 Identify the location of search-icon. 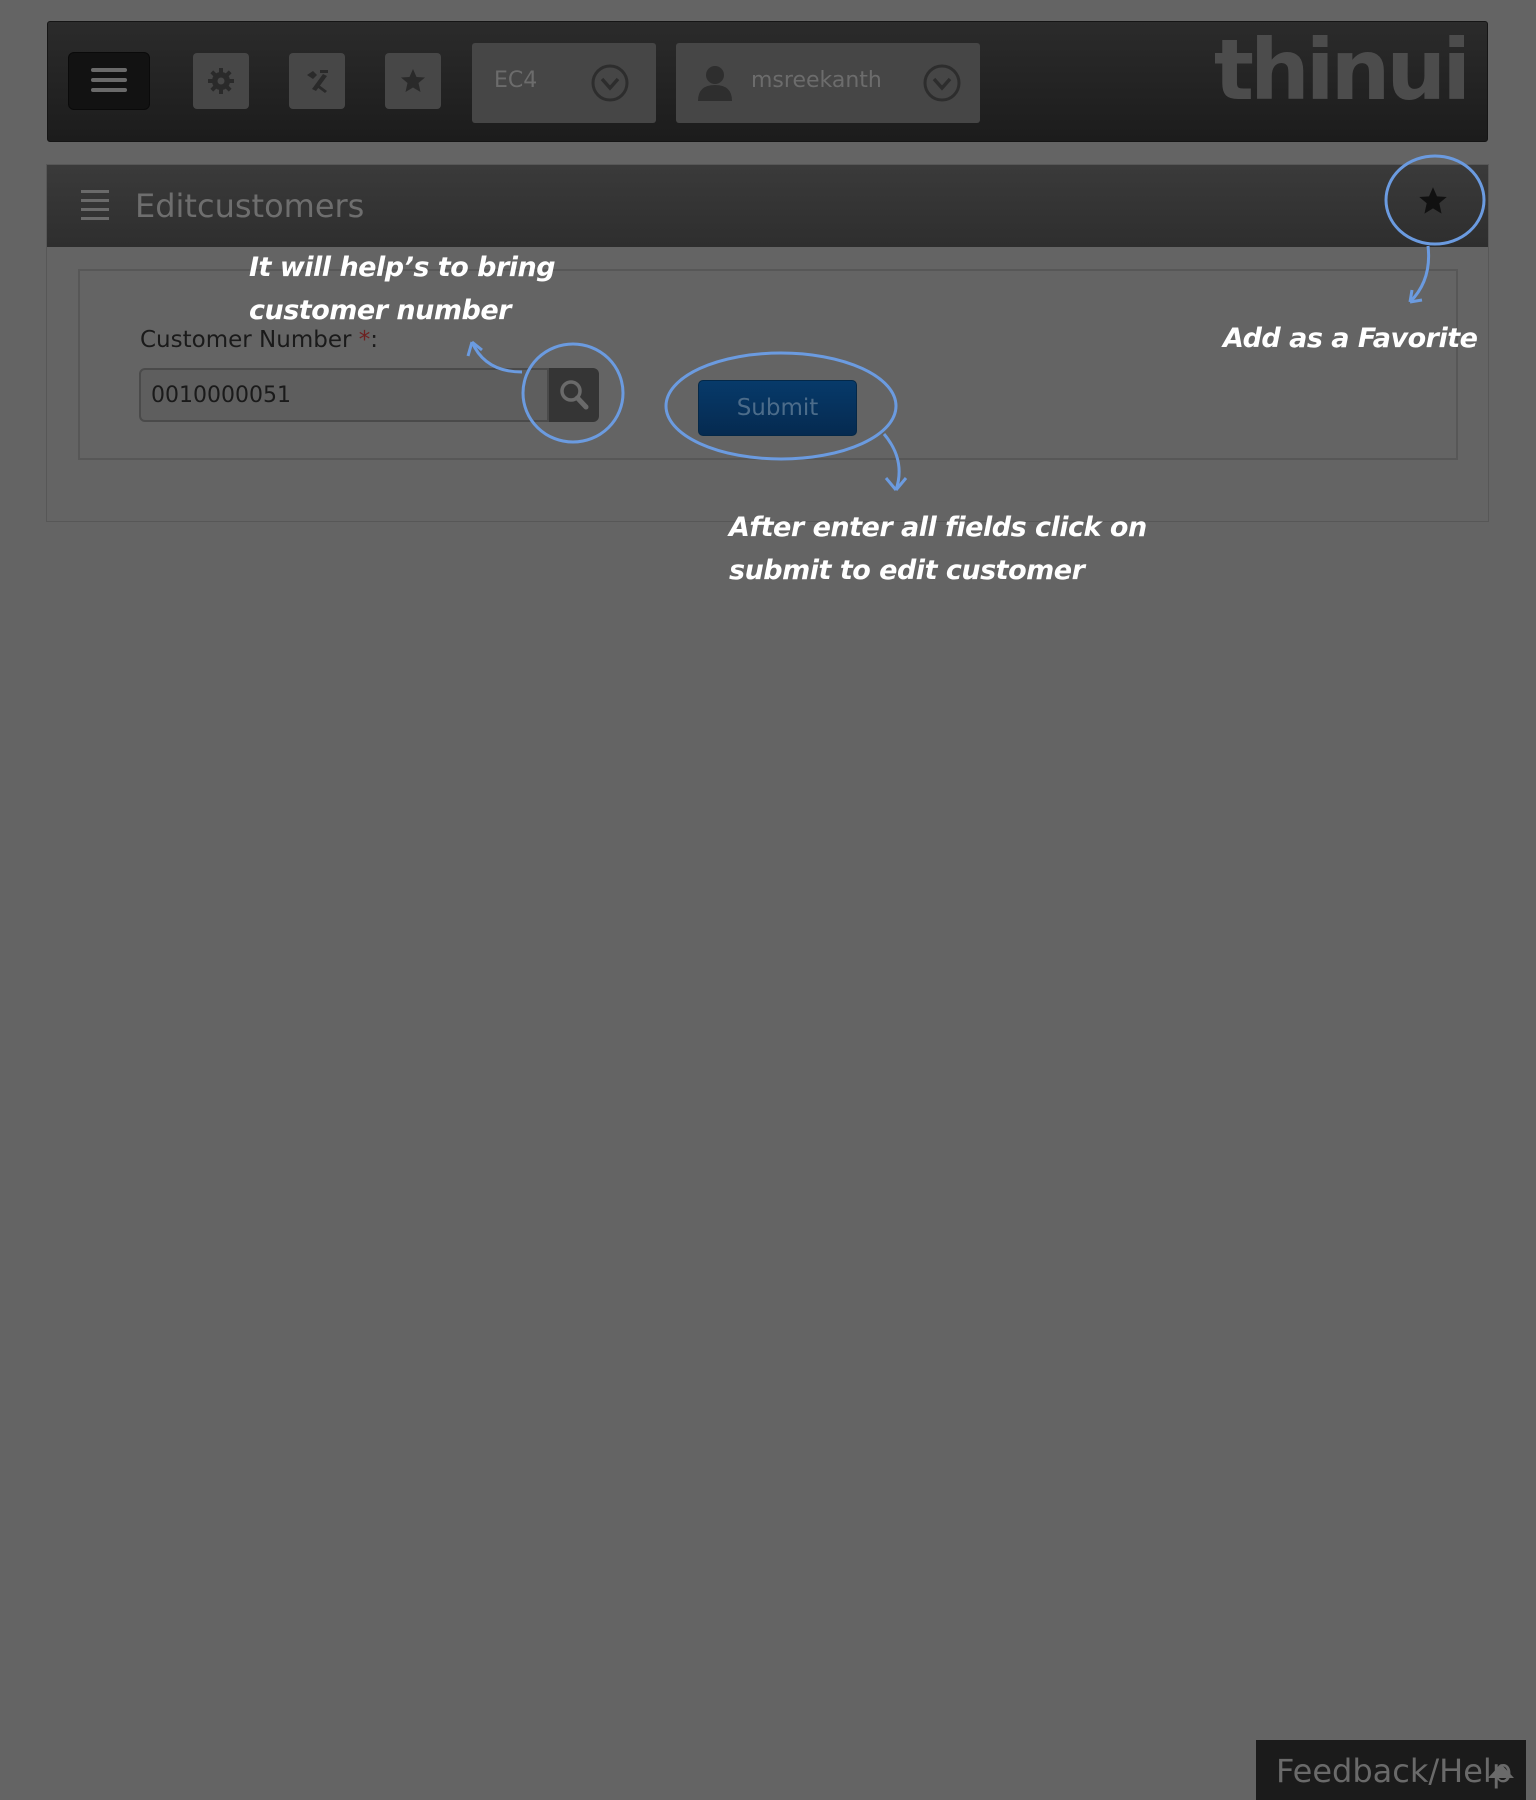
(574, 395).